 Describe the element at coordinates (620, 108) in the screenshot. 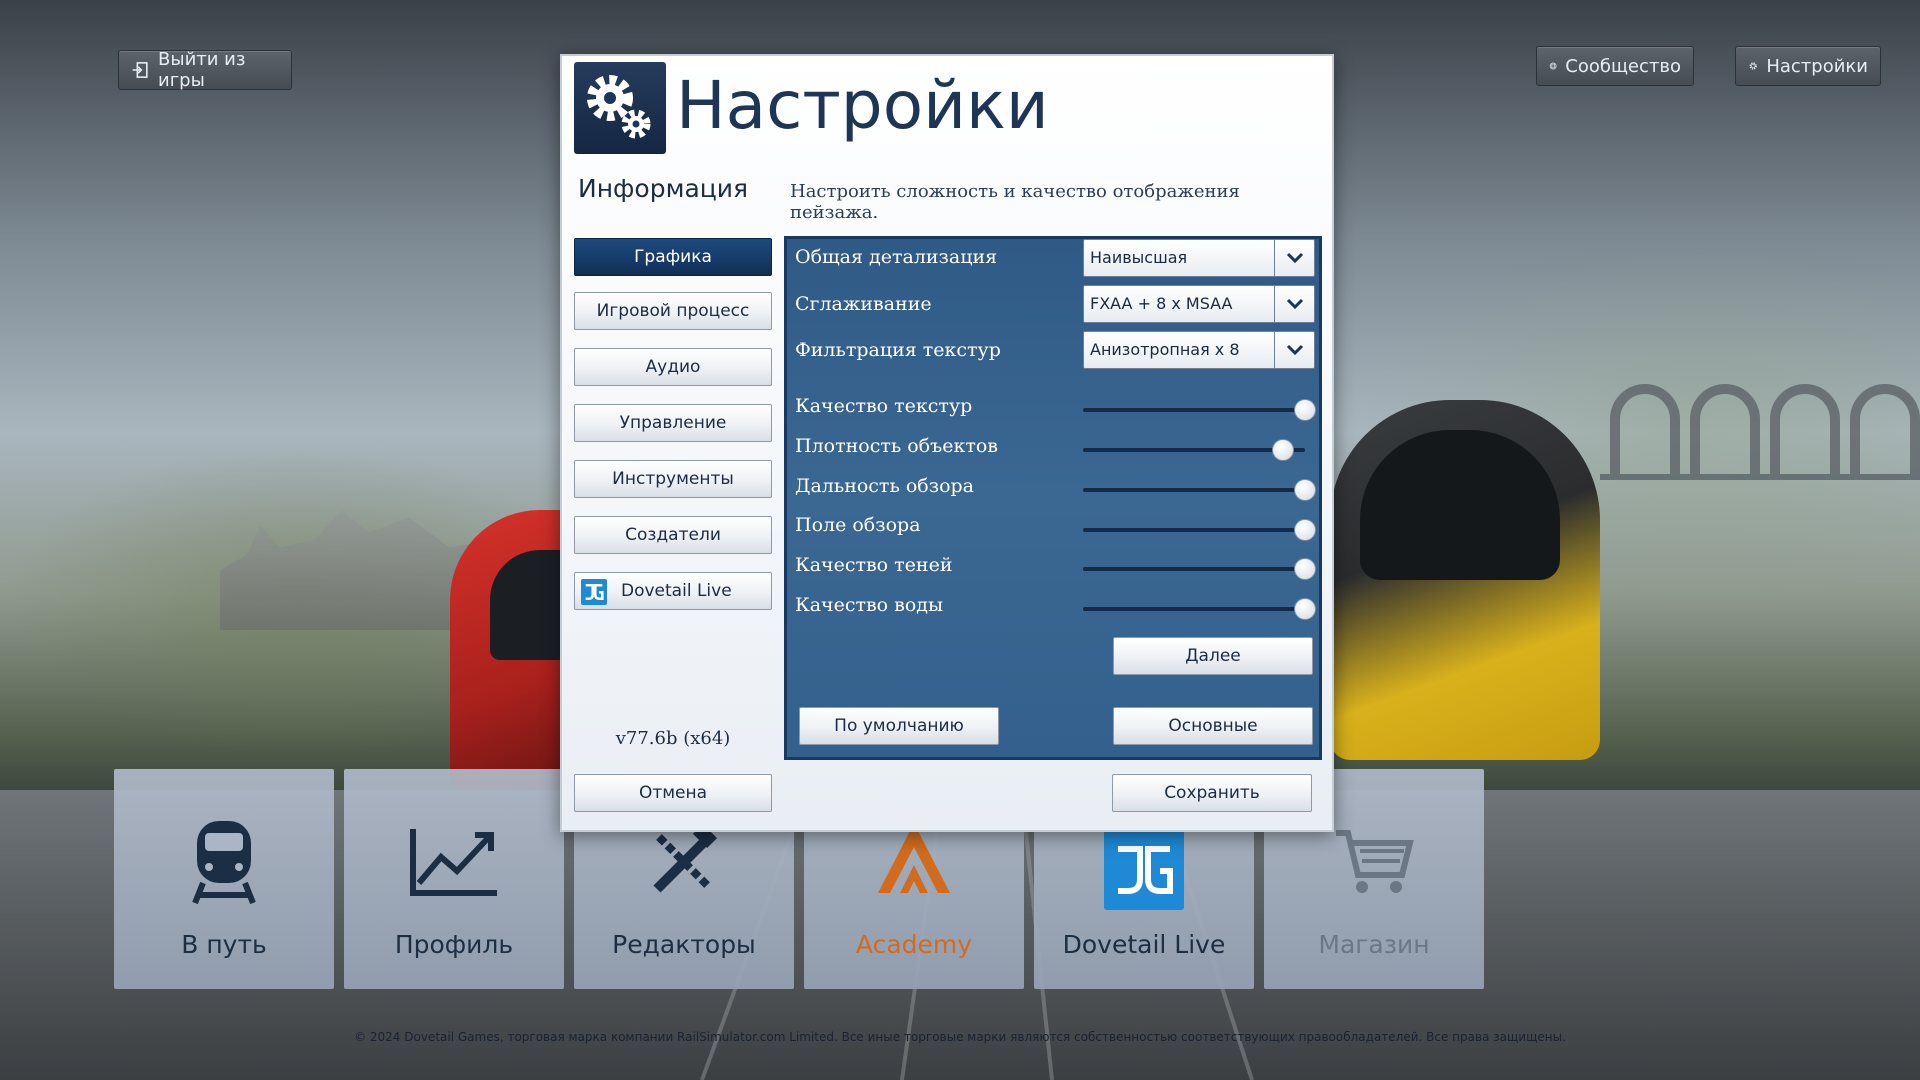

I see `settings-gears-icon` at that location.